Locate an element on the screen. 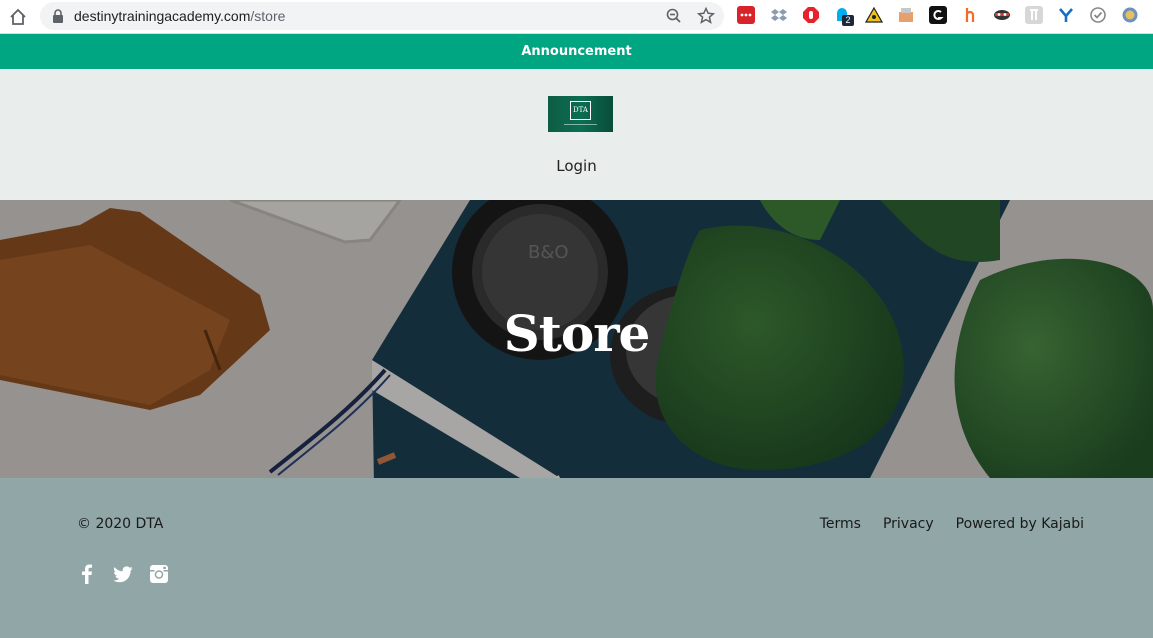 The width and height of the screenshot is (1153, 638). url-domain: destinytrainingacademy.com is located at coordinates (162, 16).